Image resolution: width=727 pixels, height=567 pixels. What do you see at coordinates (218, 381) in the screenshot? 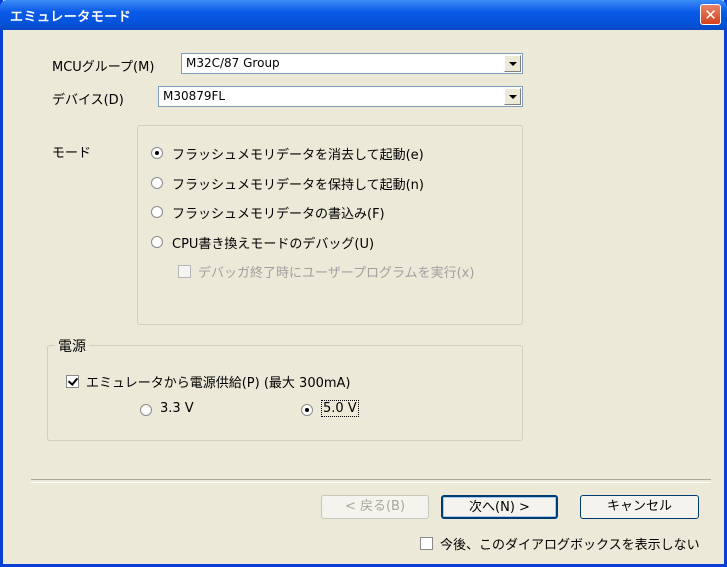
I see `power-supply-label: エミュレータから電源供給(P) (最大 300mA)` at bounding box center [218, 381].